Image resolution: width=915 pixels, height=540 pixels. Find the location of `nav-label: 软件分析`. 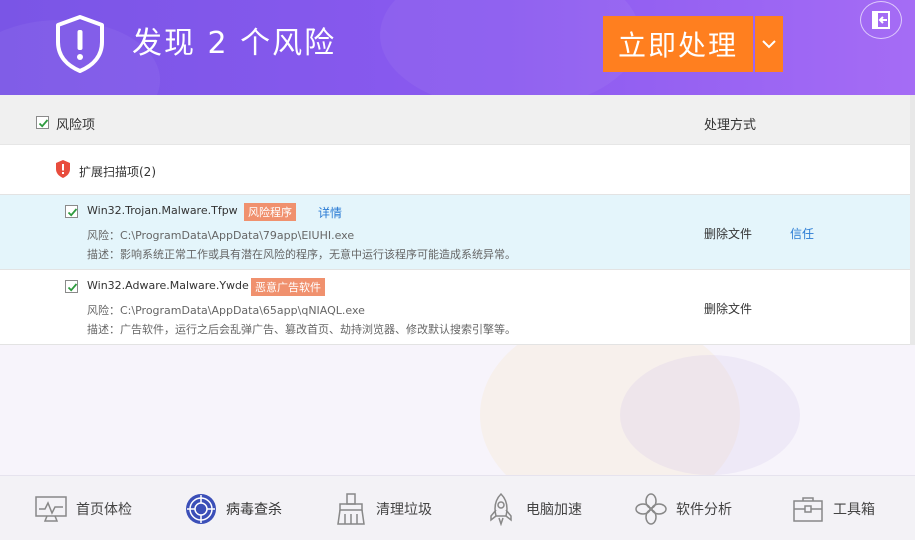

nav-label: 软件分析 is located at coordinates (704, 509).